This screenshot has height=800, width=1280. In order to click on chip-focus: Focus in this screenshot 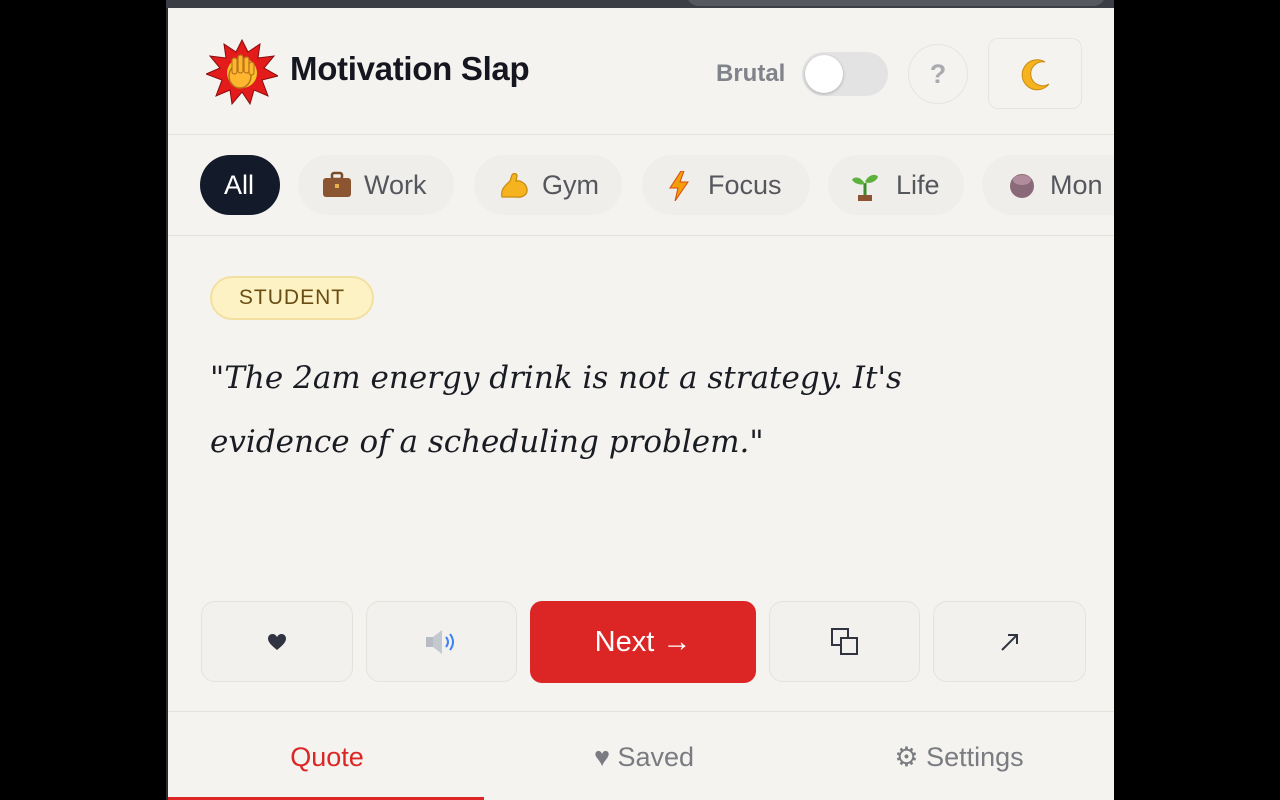, I will do `click(726, 185)`.